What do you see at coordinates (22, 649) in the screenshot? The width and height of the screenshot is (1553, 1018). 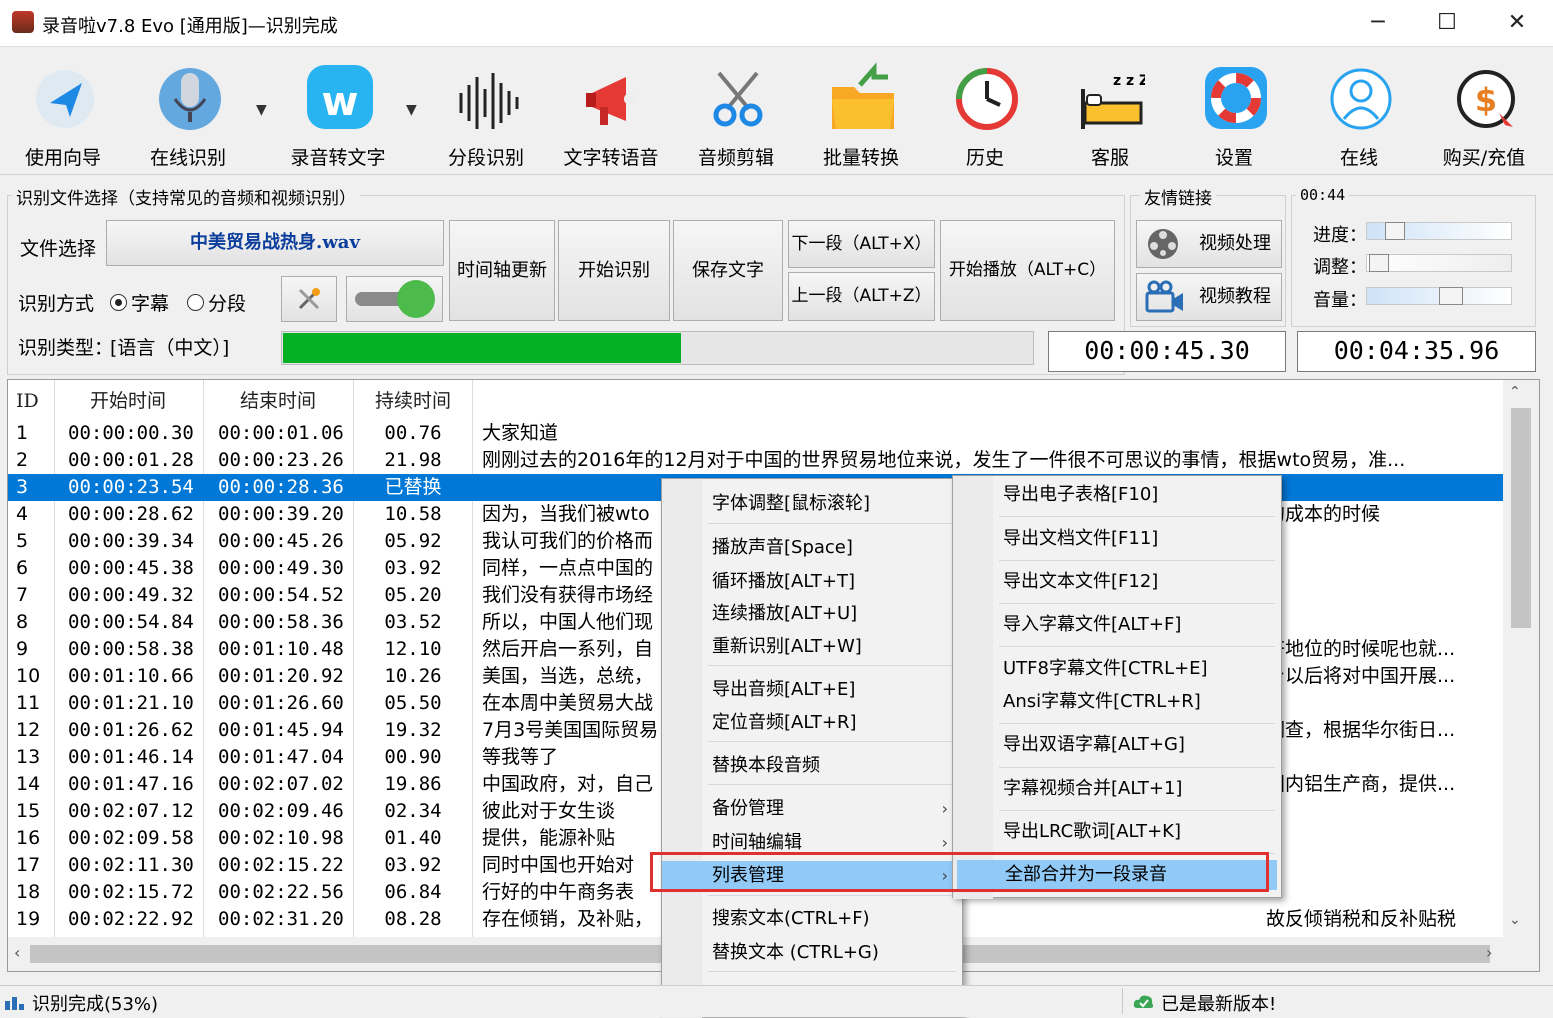 I see `row-id: 9` at bounding box center [22, 649].